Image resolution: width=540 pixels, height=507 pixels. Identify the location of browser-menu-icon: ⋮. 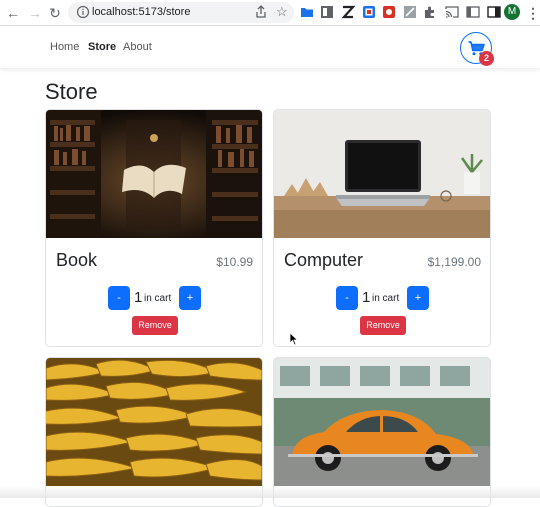
(532, 13).